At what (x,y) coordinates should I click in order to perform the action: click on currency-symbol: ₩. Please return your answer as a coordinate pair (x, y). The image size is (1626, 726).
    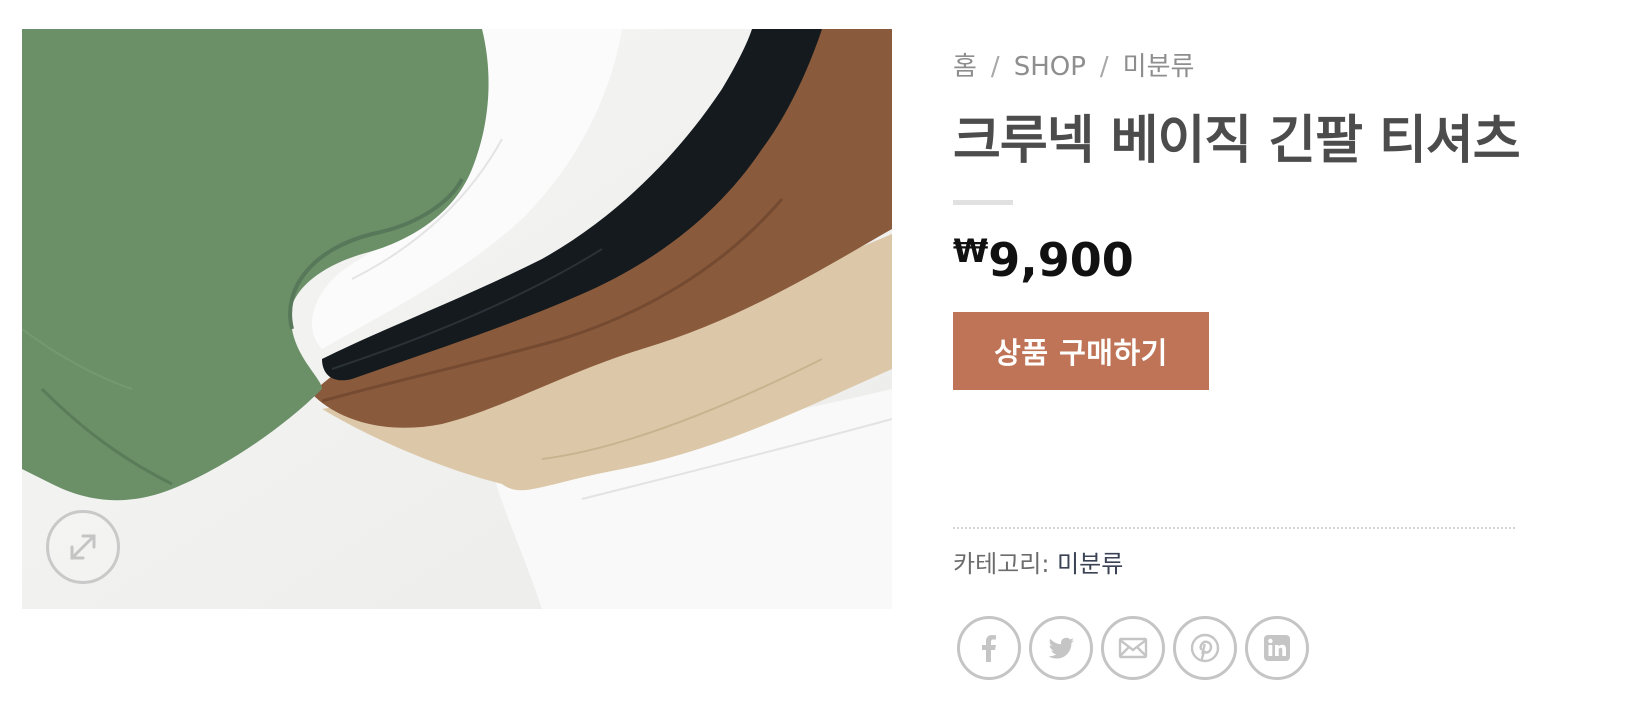
    Looking at the image, I should click on (971, 251).